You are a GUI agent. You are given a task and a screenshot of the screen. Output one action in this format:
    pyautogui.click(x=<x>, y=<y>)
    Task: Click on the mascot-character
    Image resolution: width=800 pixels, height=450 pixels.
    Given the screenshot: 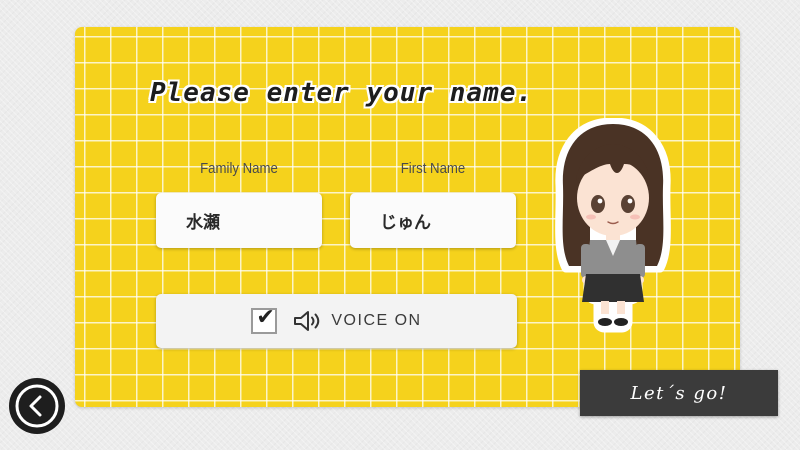 What is the action you would take?
    pyautogui.click(x=613, y=225)
    